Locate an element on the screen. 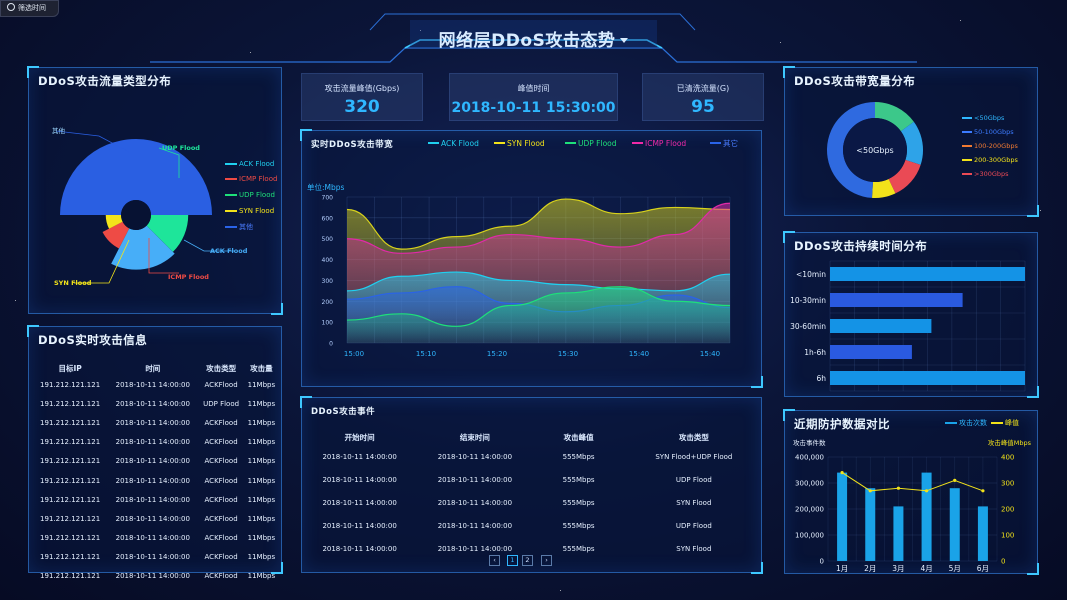  table-header-row: 目标IP 时间 攻击类型 攻击量 is located at coordinates (156, 368).